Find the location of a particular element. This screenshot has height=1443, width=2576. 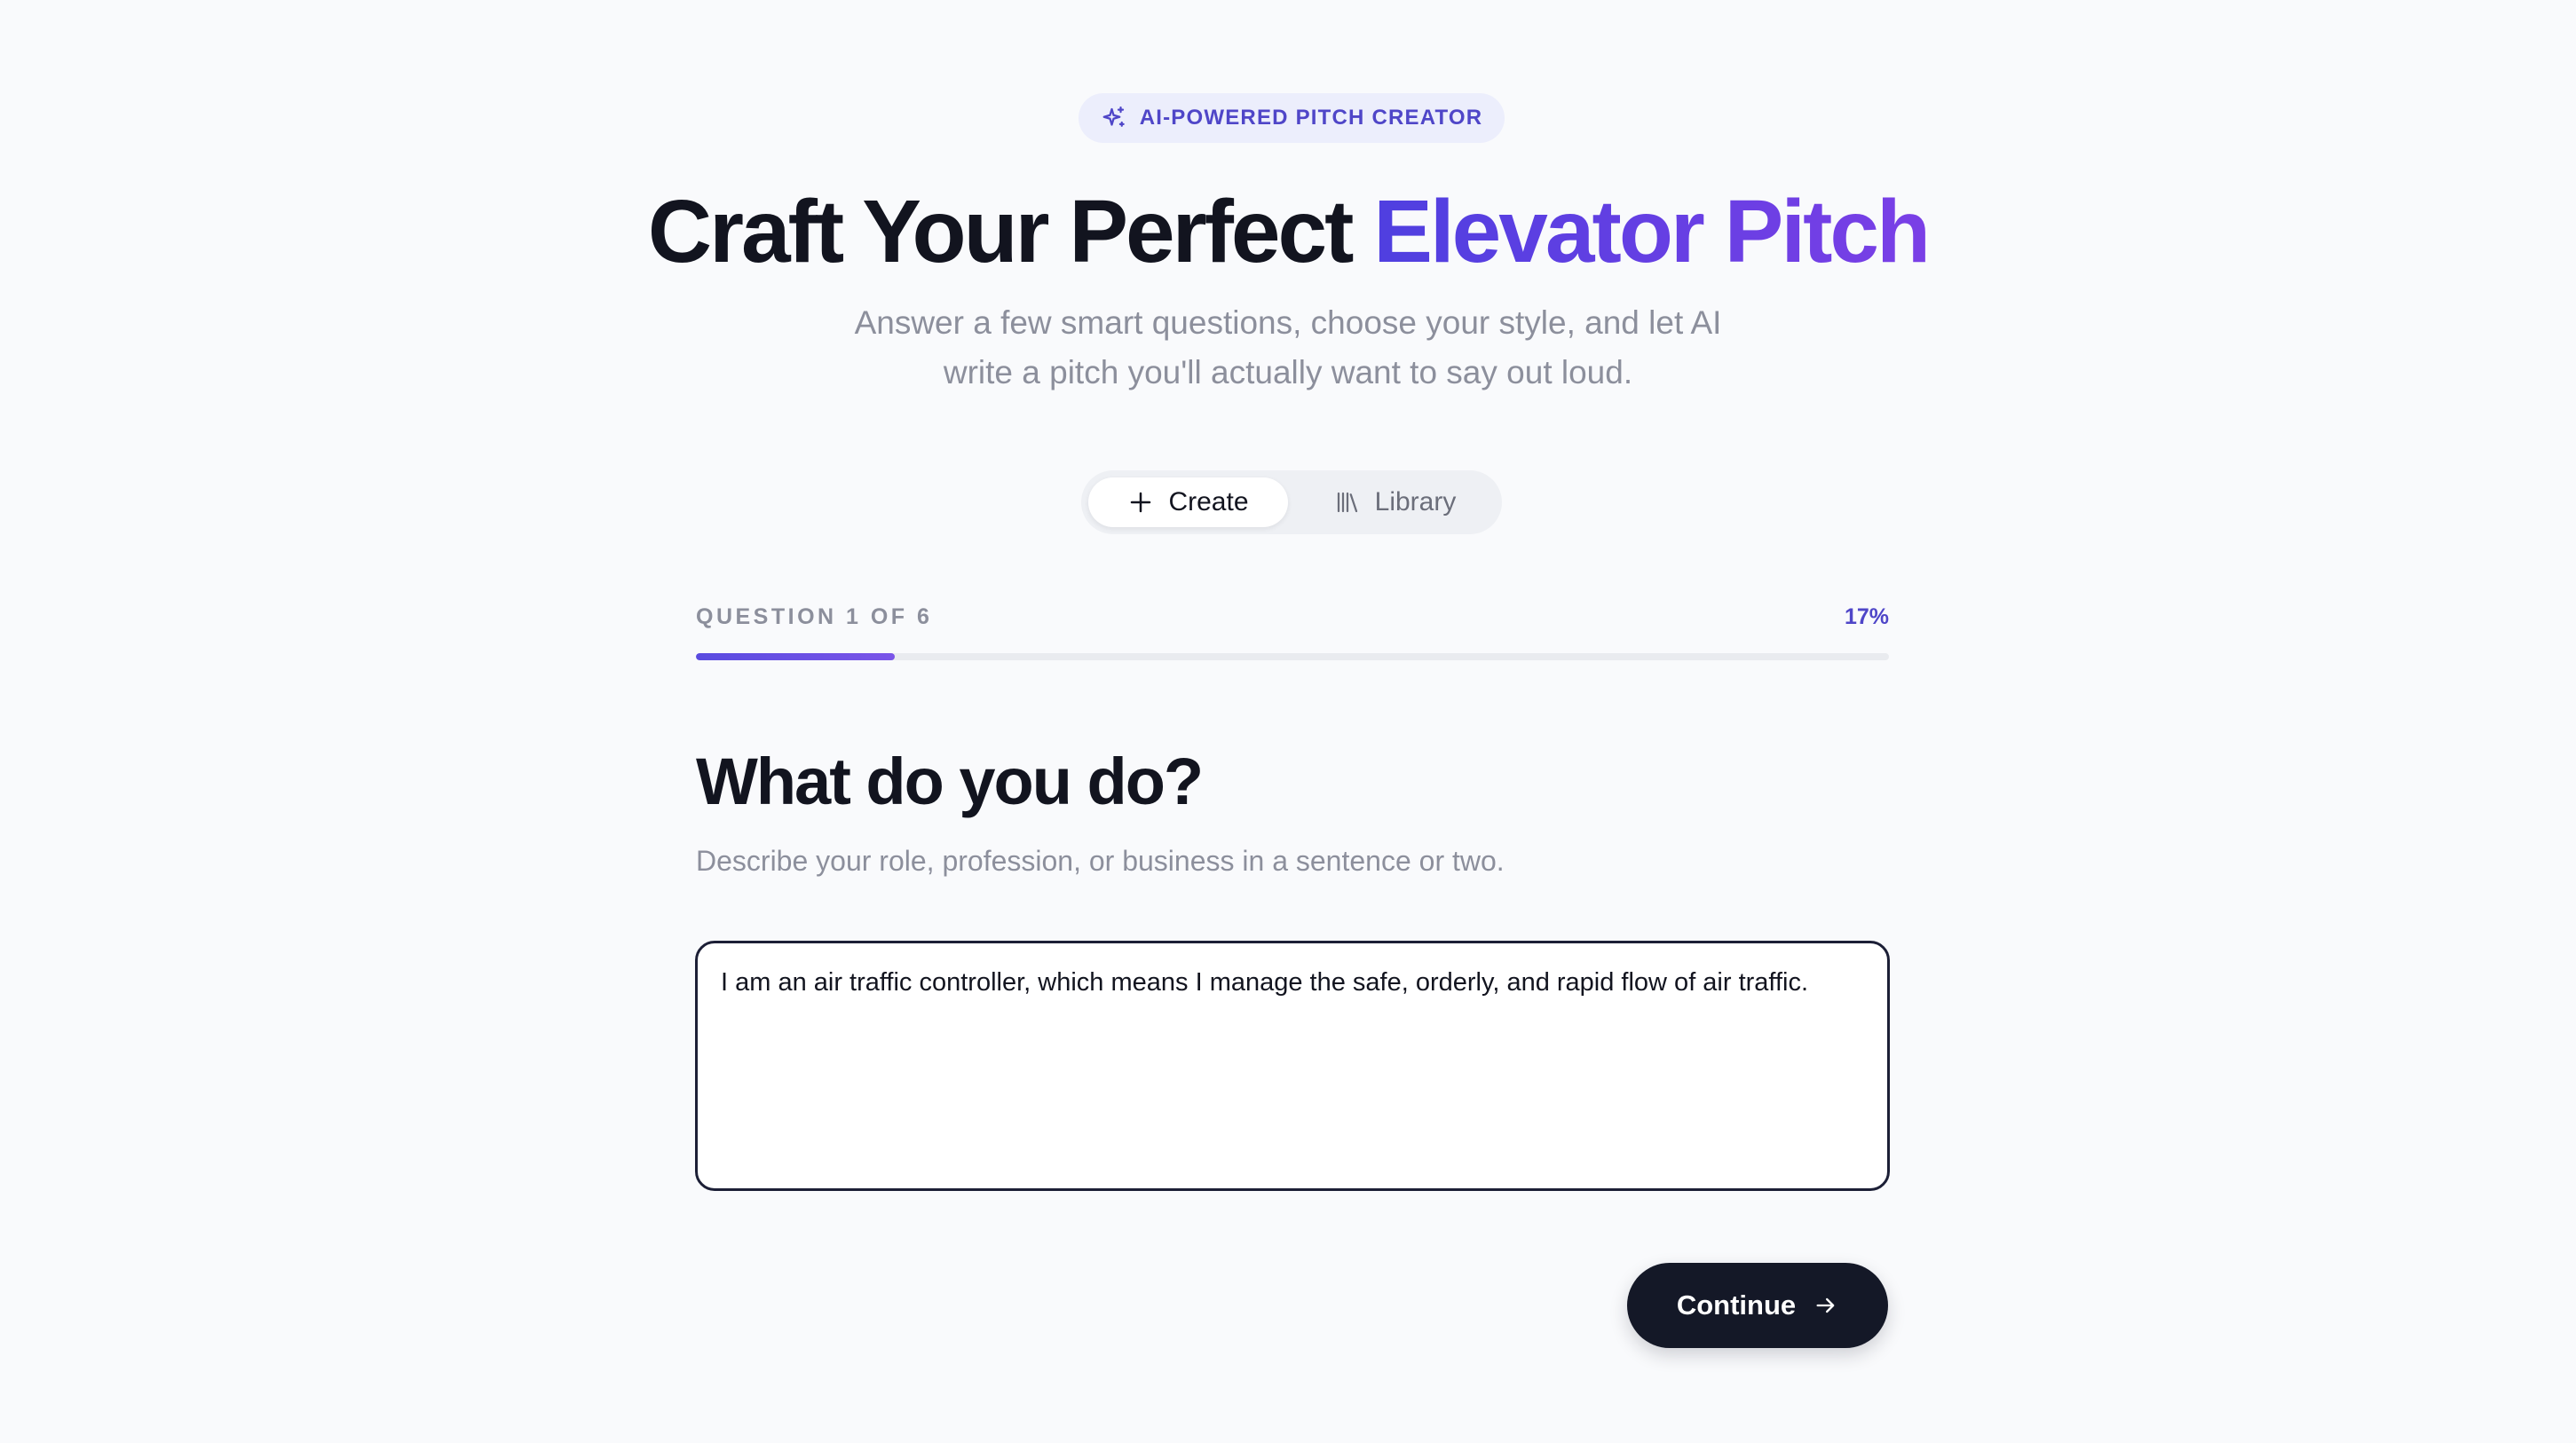

progress-percent: 17% is located at coordinates (1866, 616).